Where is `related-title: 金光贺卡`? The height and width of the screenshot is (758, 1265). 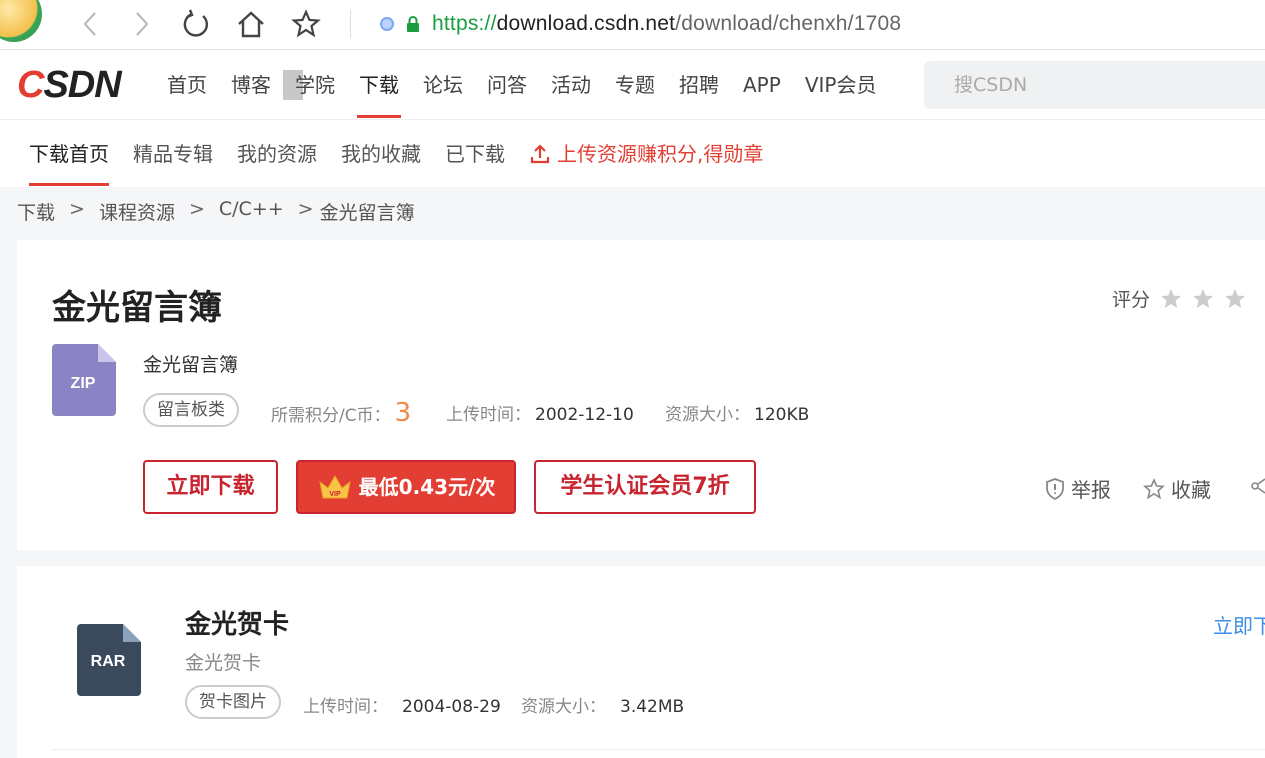
related-title: 金光贺卡 is located at coordinates (237, 622).